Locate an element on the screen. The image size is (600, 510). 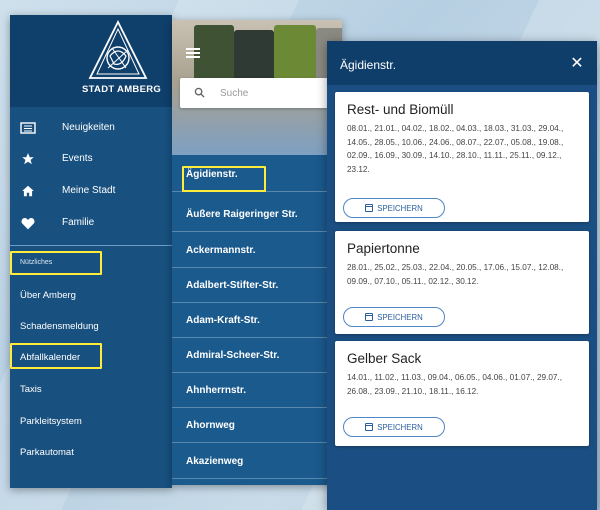
menu-link-parking-guide: Parkleitsystem is located at coordinates (51, 421).